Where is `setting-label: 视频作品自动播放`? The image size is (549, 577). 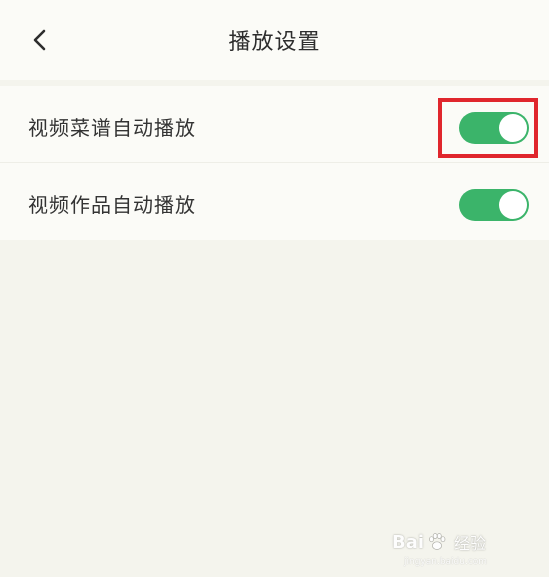 setting-label: 视频作品自动播放 is located at coordinates (112, 205).